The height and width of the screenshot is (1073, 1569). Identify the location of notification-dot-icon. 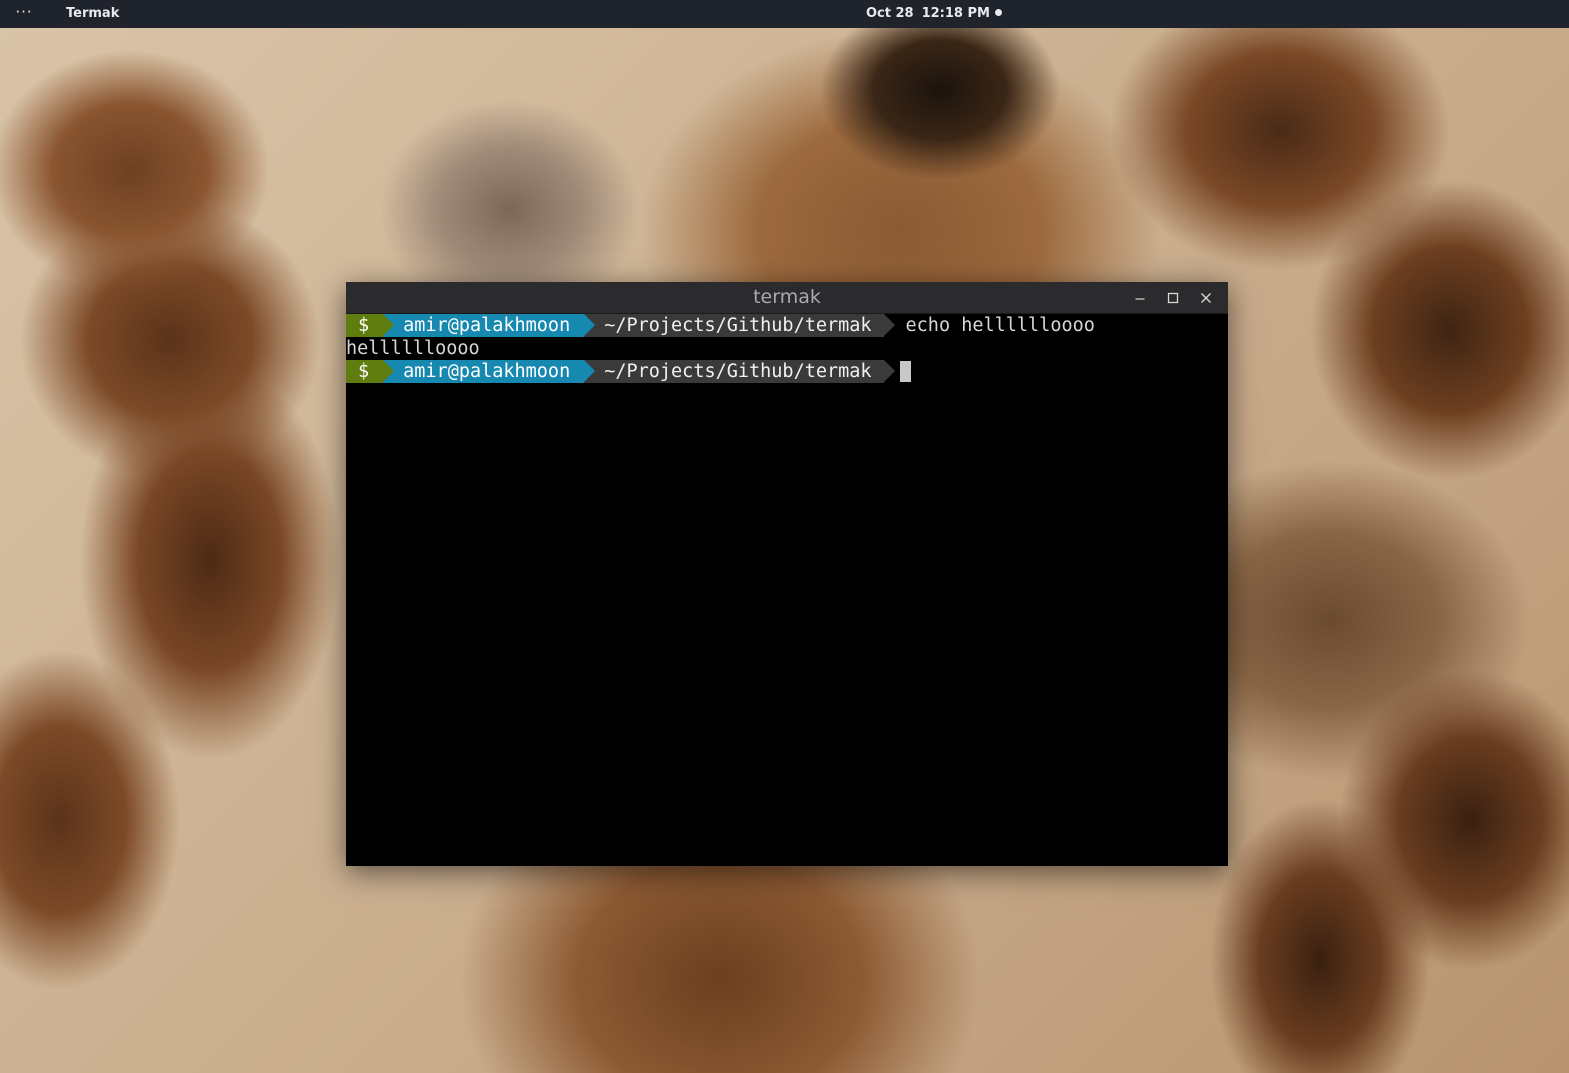
(998, 12).